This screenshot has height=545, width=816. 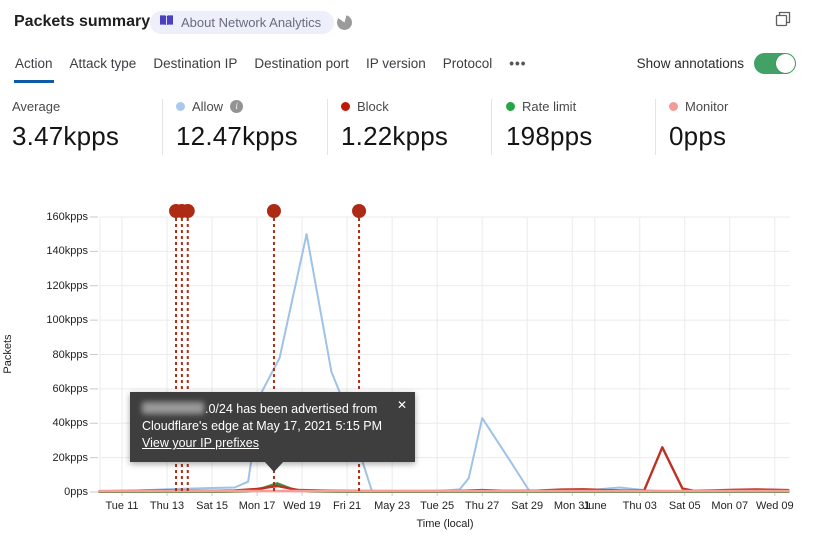 What do you see at coordinates (70, 423) in the screenshot?
I see `y-tick-label: 40kpps` at bounding box center [70, 423].